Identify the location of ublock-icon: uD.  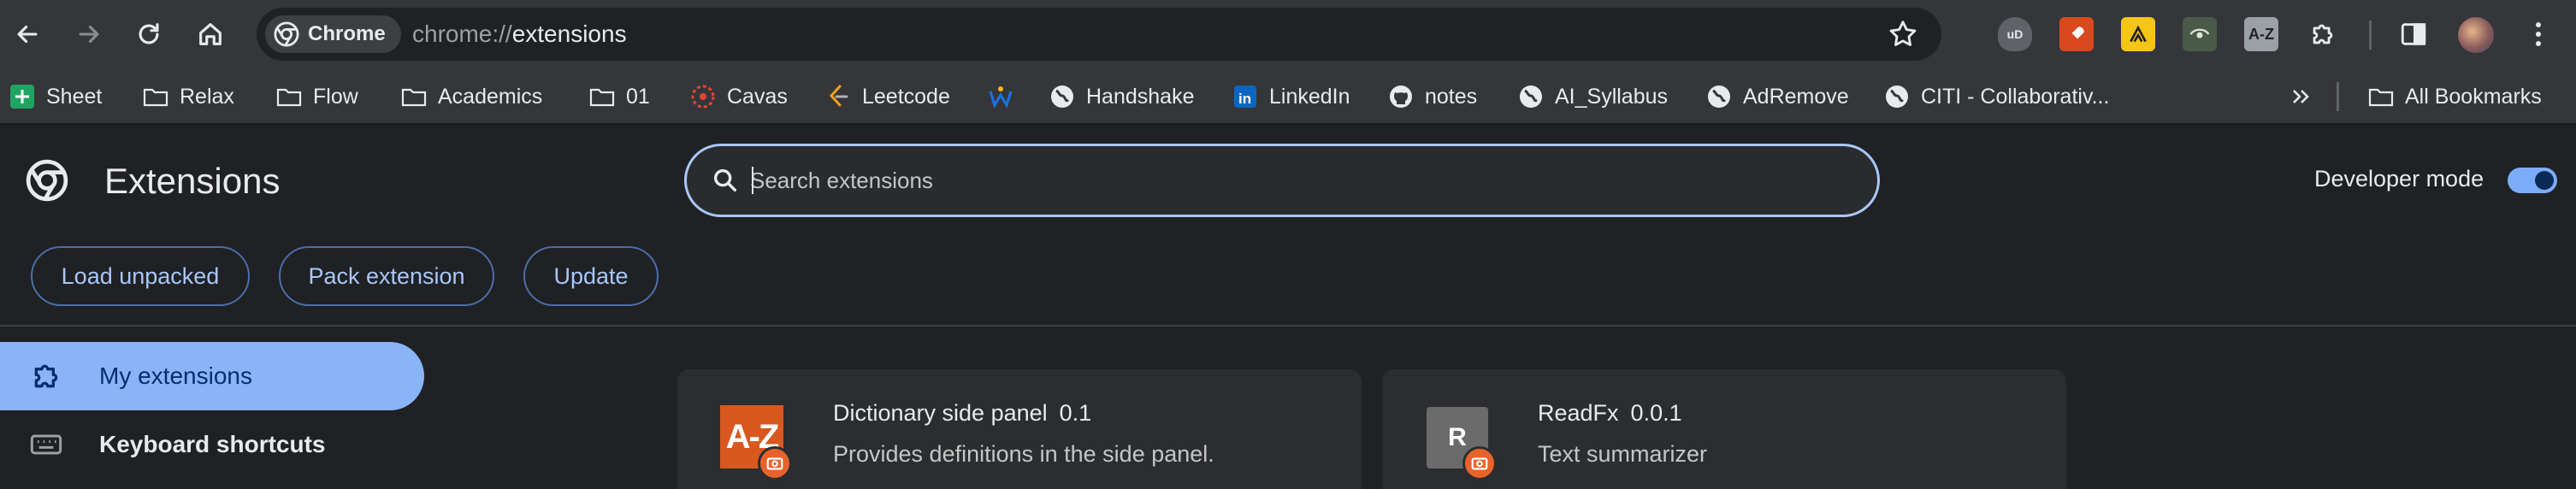
(2015, 34).